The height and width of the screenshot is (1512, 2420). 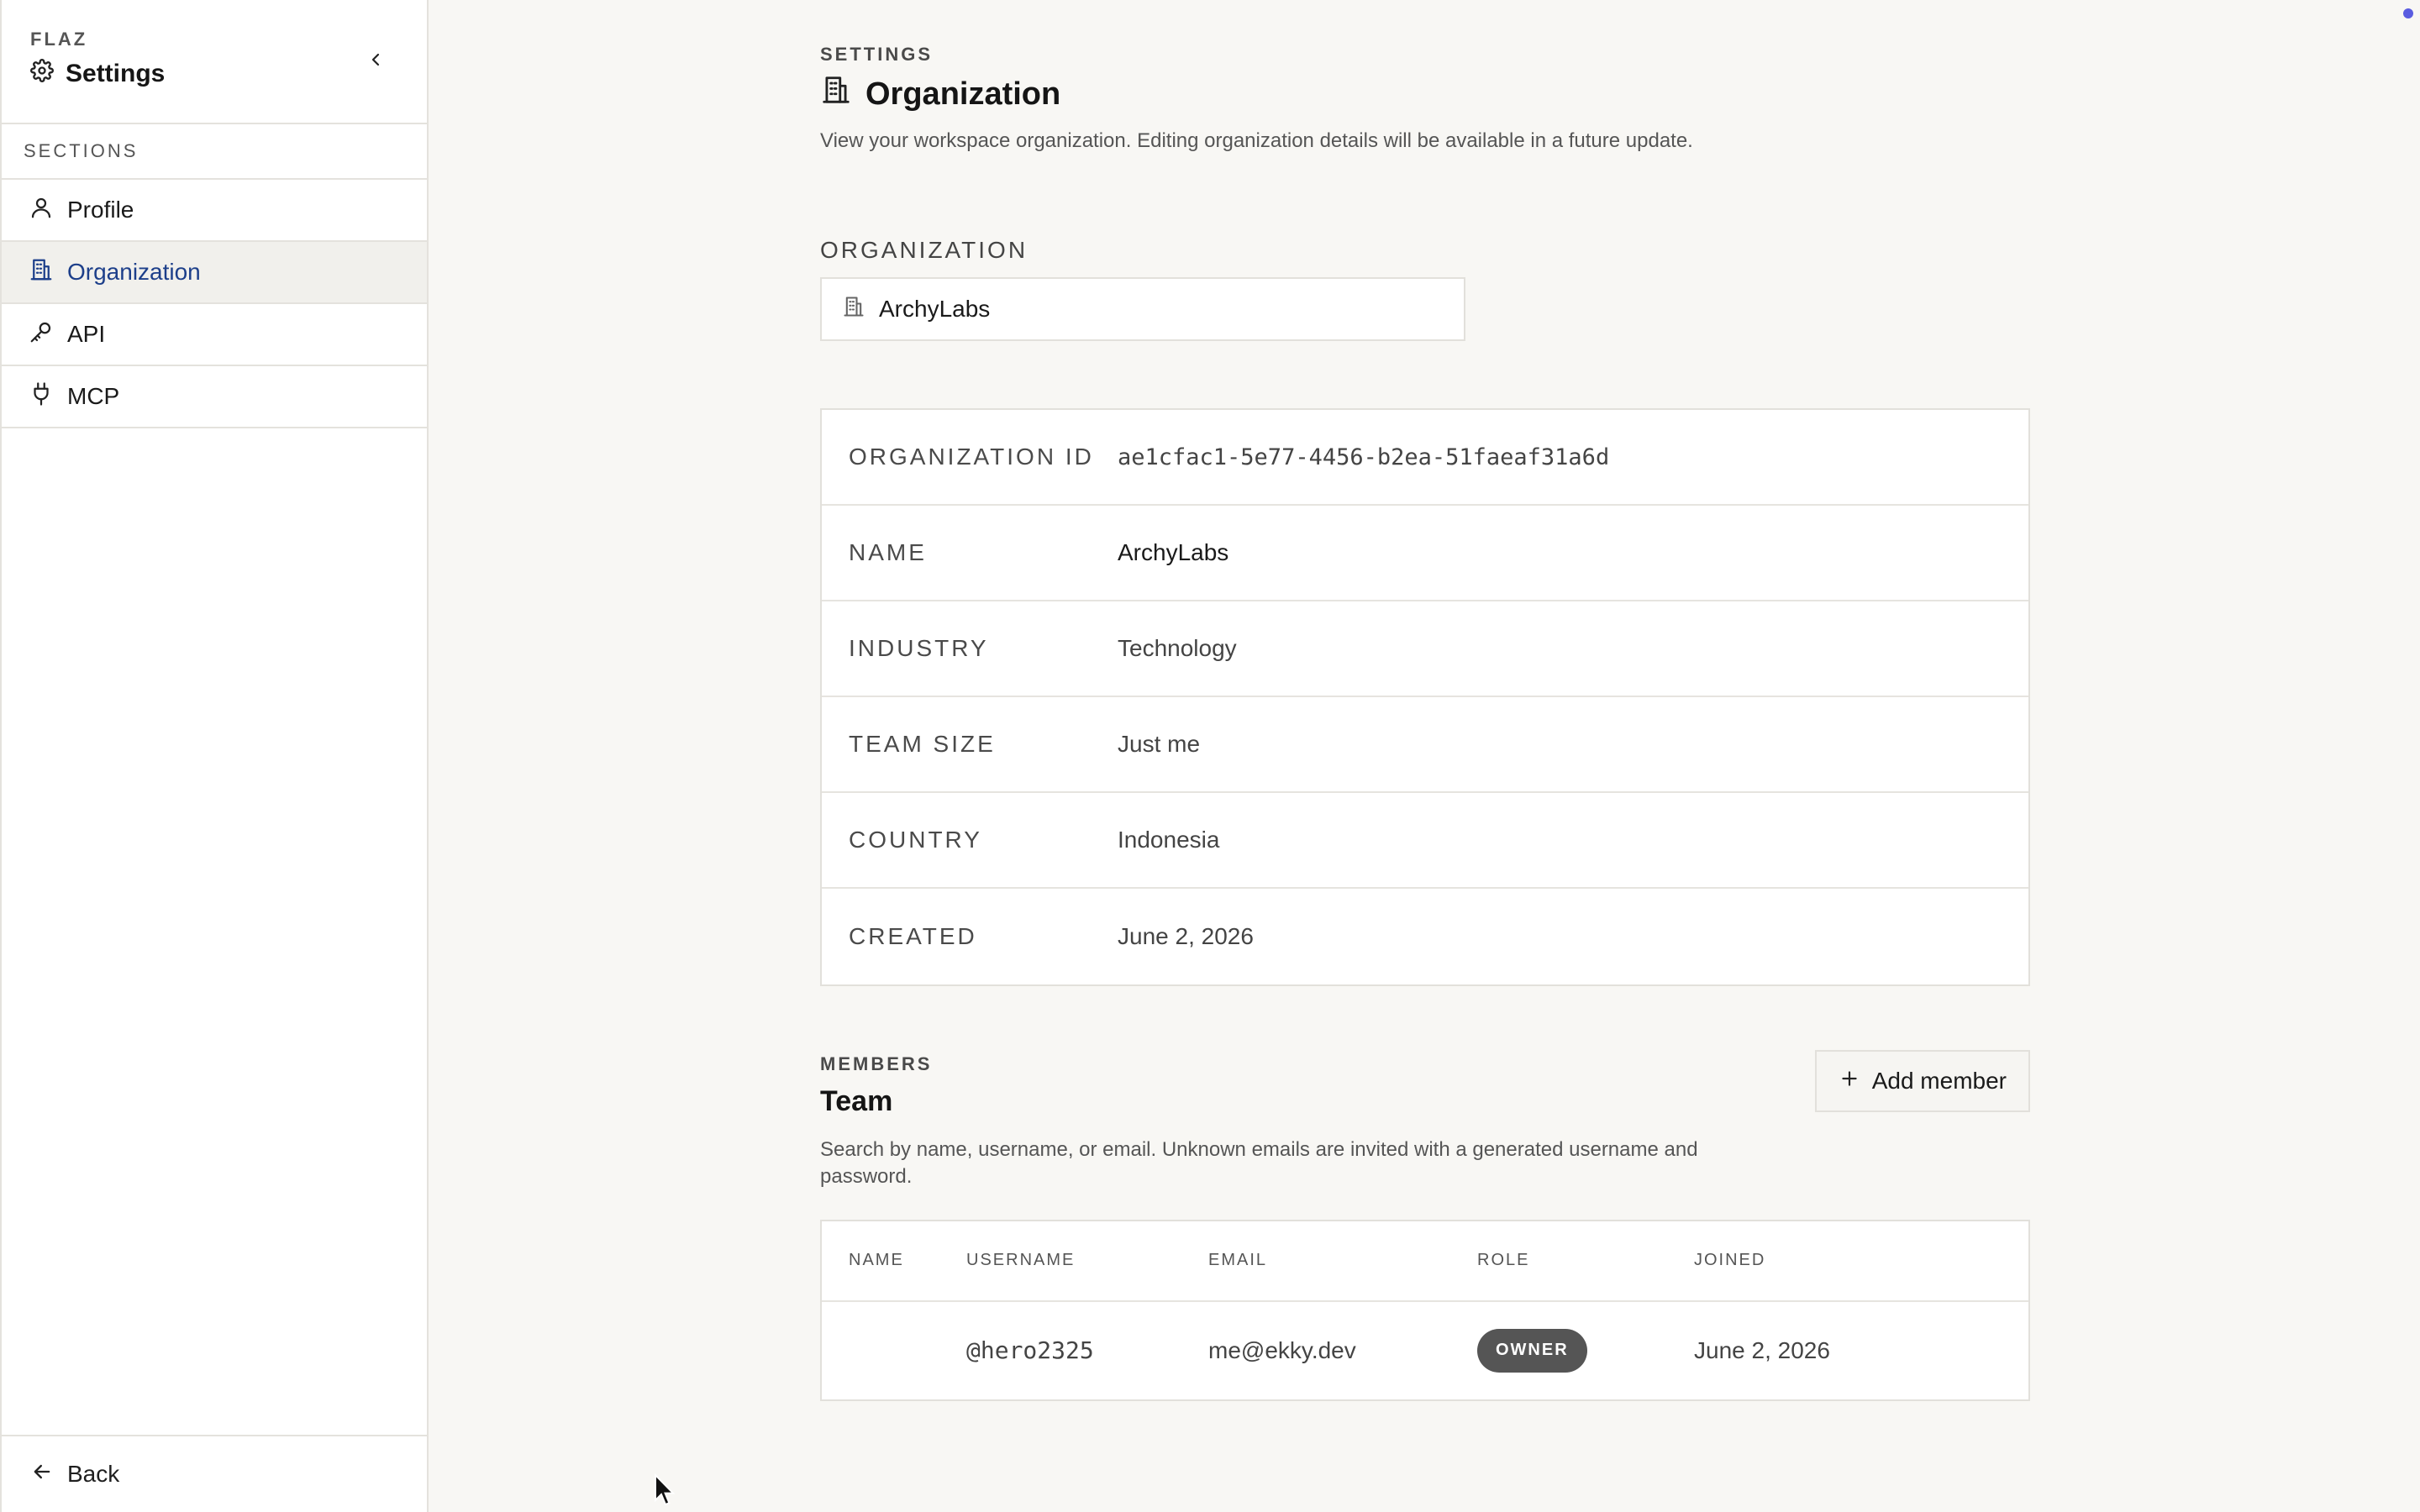 I want to click on detail-value: Just me, so click(x=1159, y=744).